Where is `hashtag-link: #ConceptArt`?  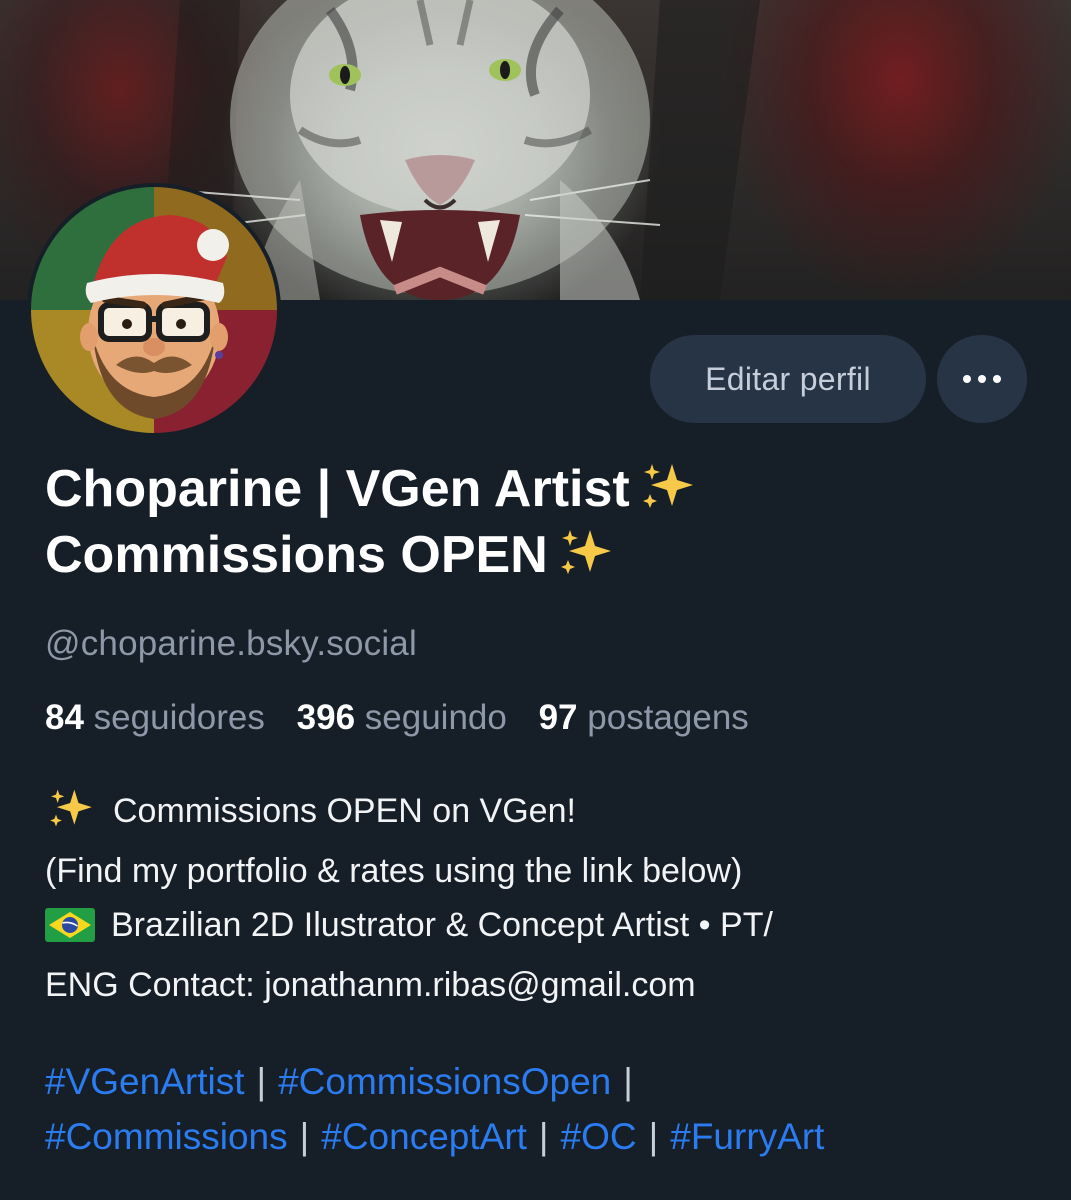
hashtag-link: #ConceptArt is located at coordinates (424, 1136).